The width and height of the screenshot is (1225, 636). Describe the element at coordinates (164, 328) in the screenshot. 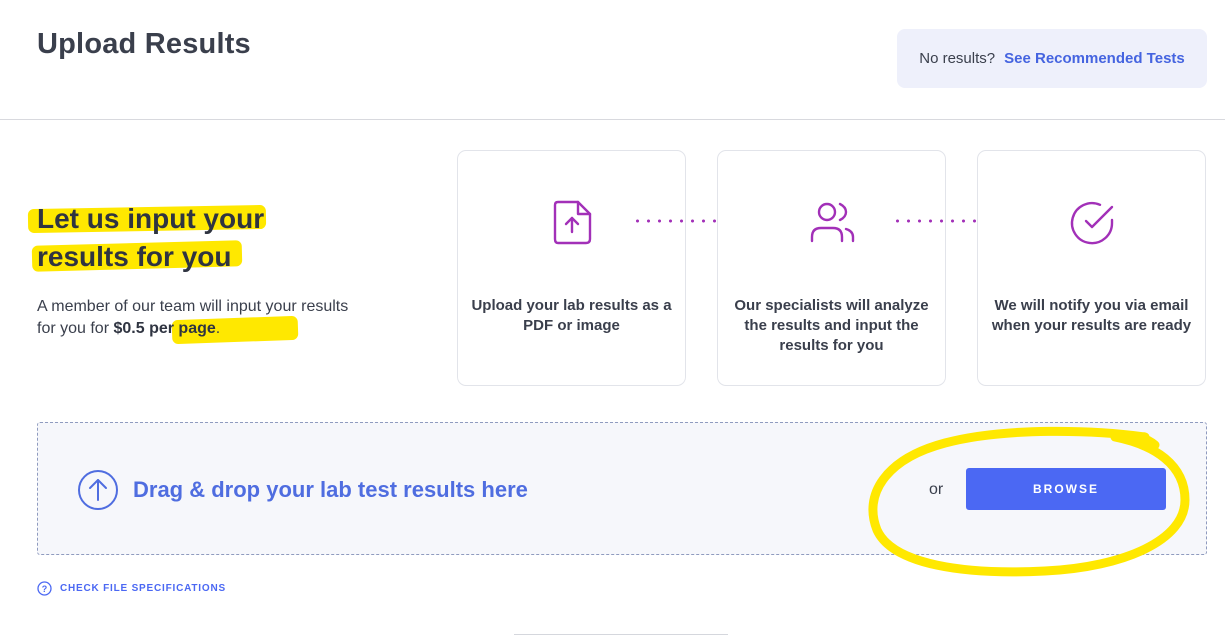

I see `price-text: $0.5 per page` at that location.